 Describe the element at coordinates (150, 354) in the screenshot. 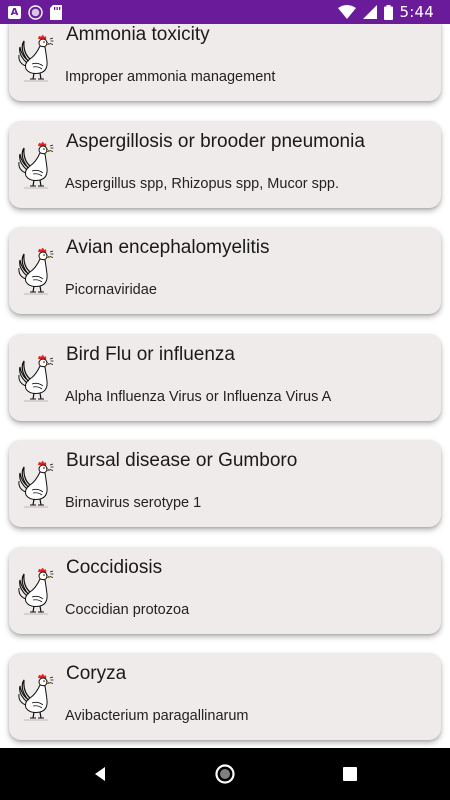

I see `disease-title: Bird Flu or influenza` at that location.